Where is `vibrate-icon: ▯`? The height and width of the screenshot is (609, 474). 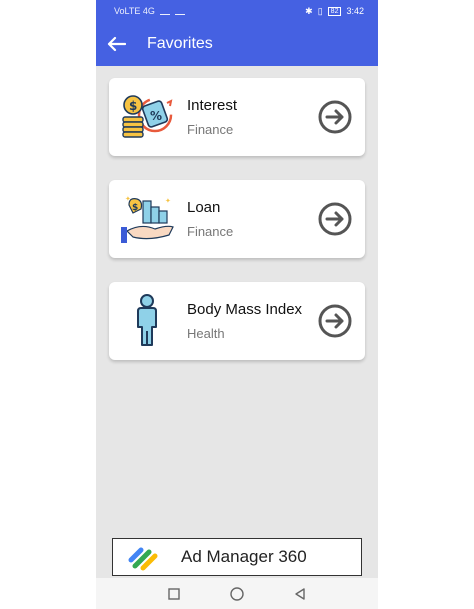
vibrate-icon: ▯ is located at coordinates (320, 10).